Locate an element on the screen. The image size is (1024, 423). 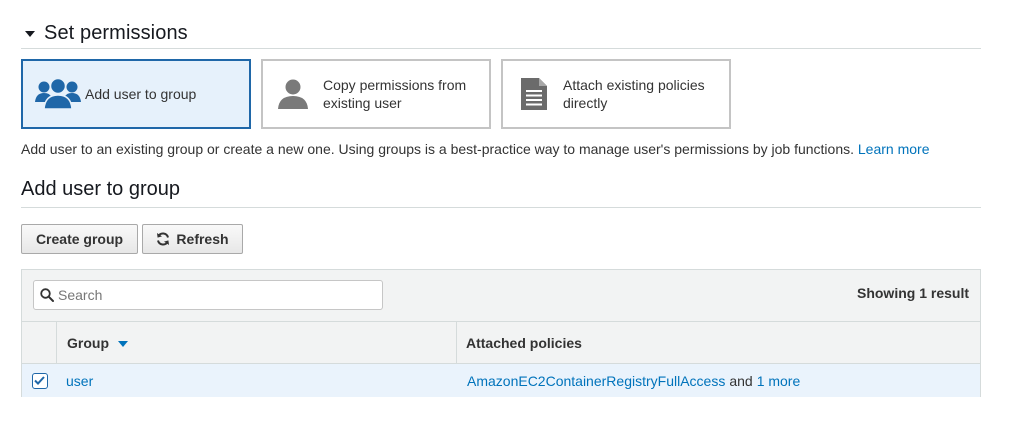
group-link: user is located at coordinates (79, 381).